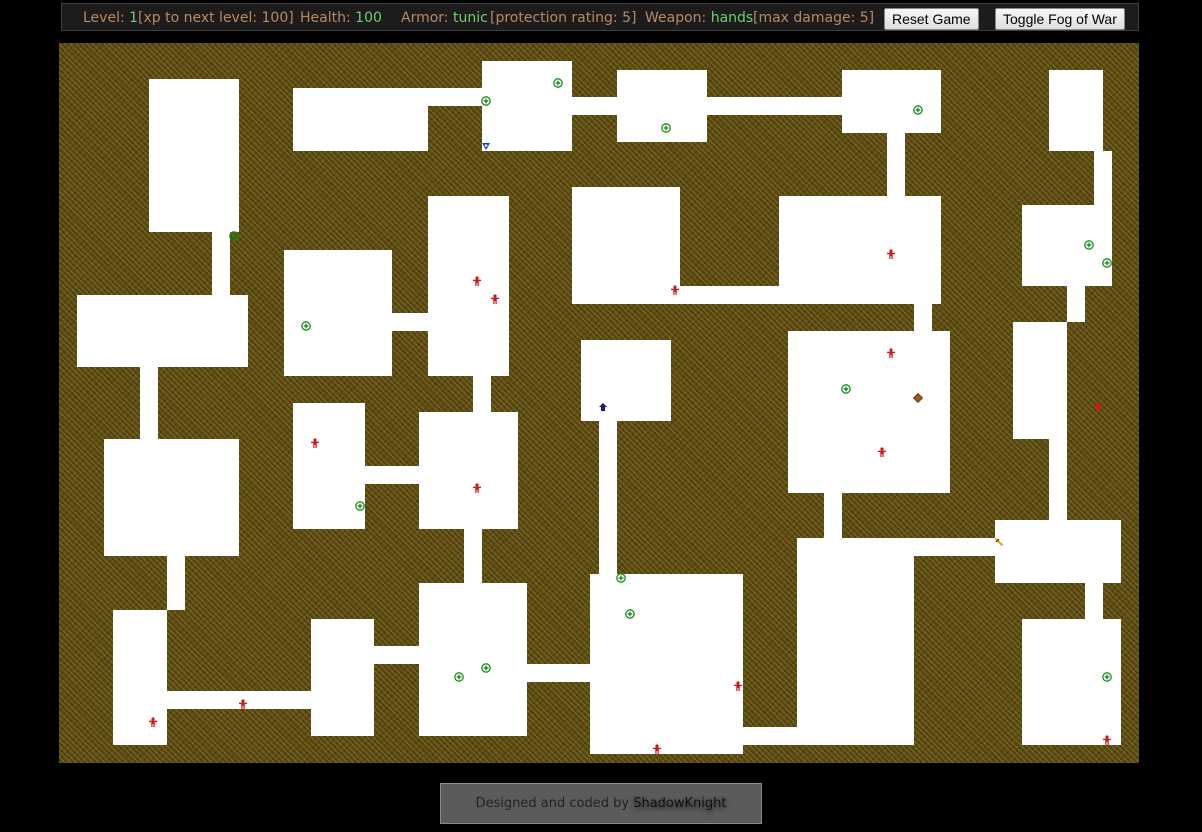 This screenshot has width=1202, height=832. I want to click on health-stat: Health: 100, so click(341, 18).